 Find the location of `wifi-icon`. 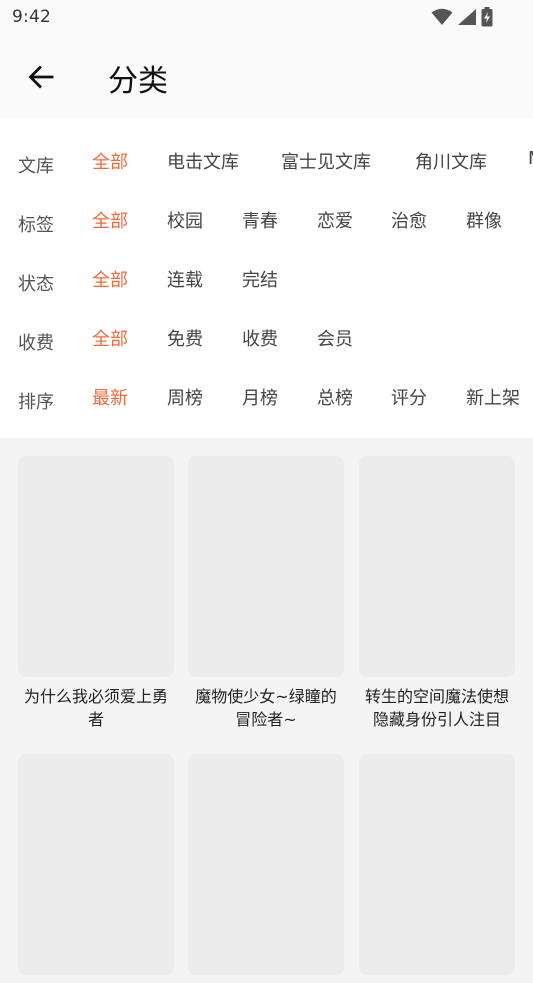

wifi-icon is located at coordinates (442, 16).